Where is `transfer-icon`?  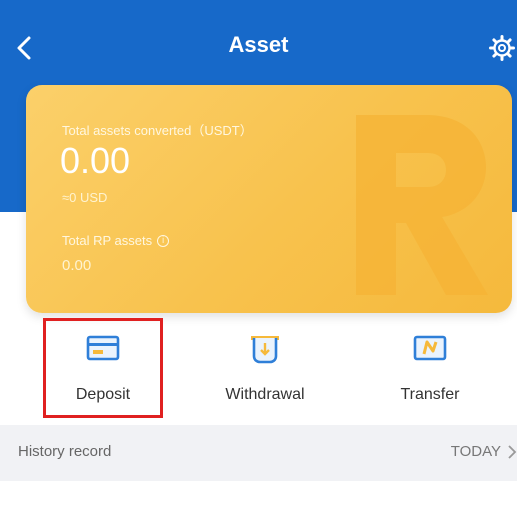
transfer-icon is located at coordinates (430, 348).